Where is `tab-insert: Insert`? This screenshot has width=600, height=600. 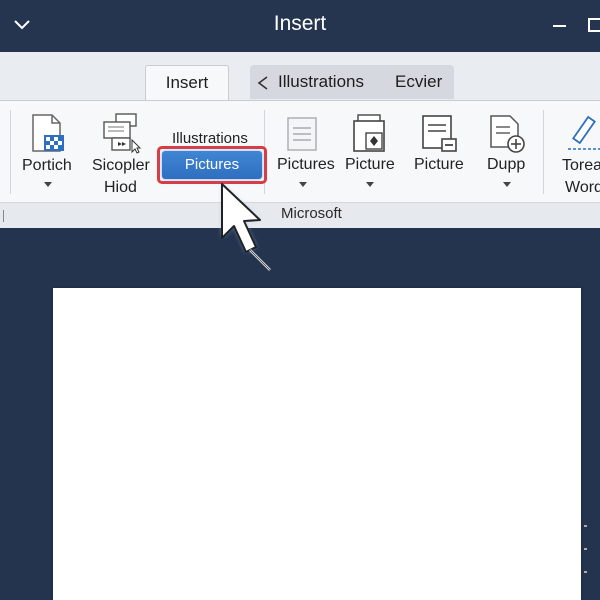
tab-insert: Insert is located at coordinates (187, 83).